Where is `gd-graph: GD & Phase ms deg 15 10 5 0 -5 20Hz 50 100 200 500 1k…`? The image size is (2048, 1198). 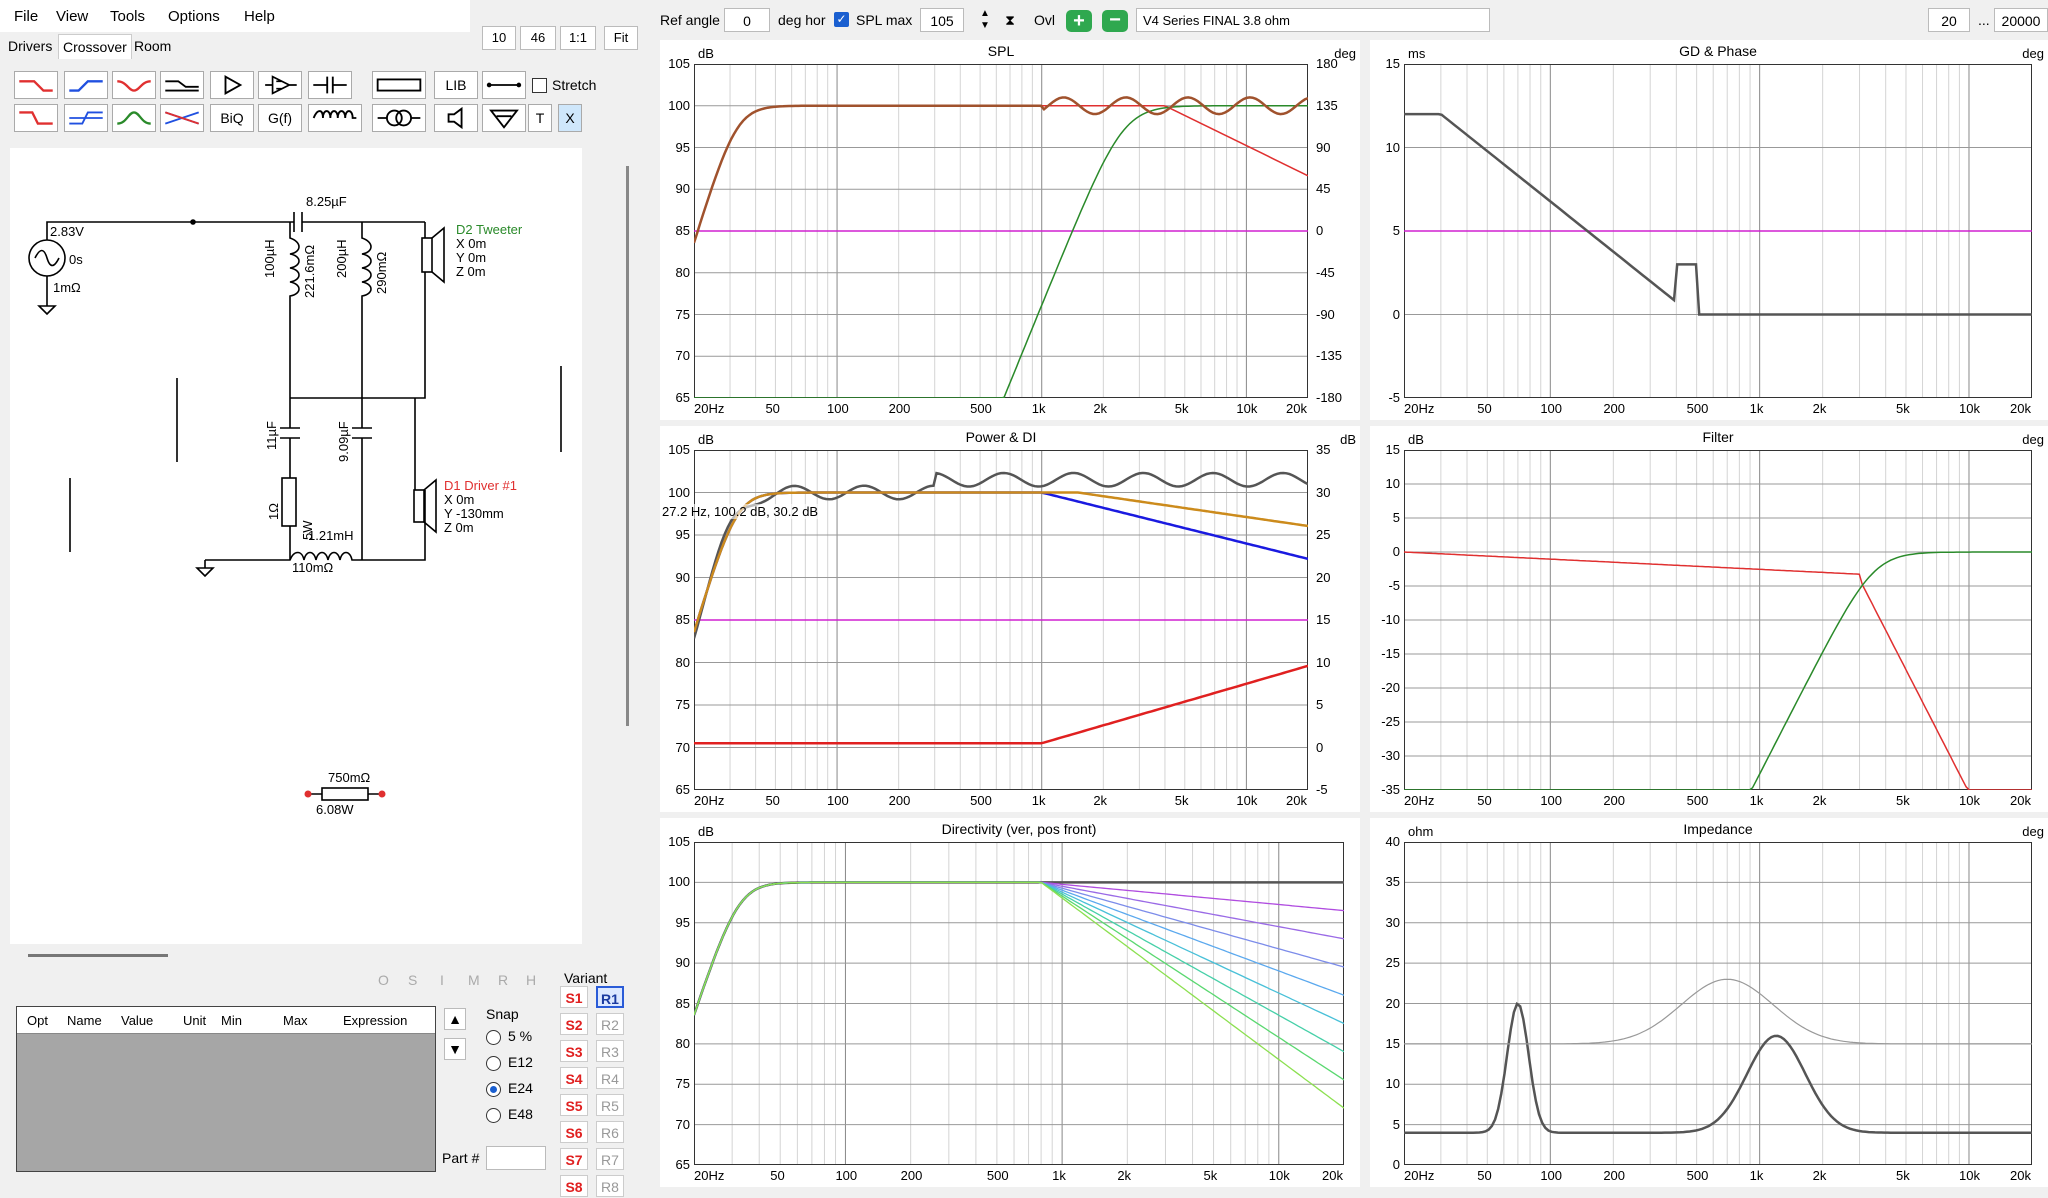
gd-graph: GD & Phase ms deg 15 10 5 0 -5 20Hz 50 100 200 500 1k… is located at coordinates (1709, 230).